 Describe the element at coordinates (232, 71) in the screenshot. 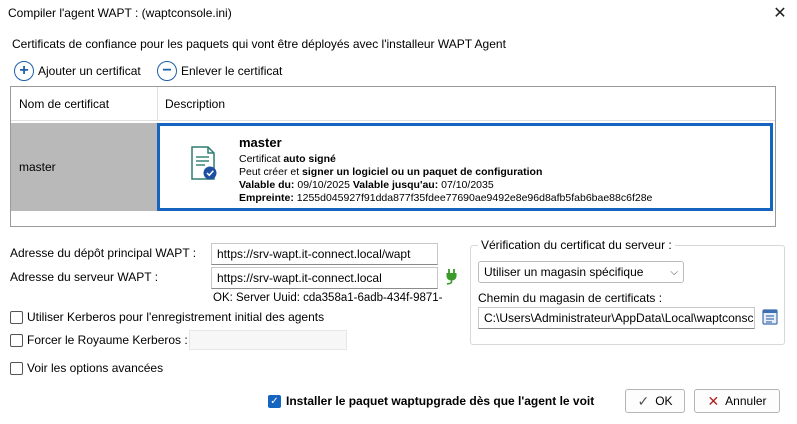

I see `remove-certificate-label: Enlever le certificat` at that location.